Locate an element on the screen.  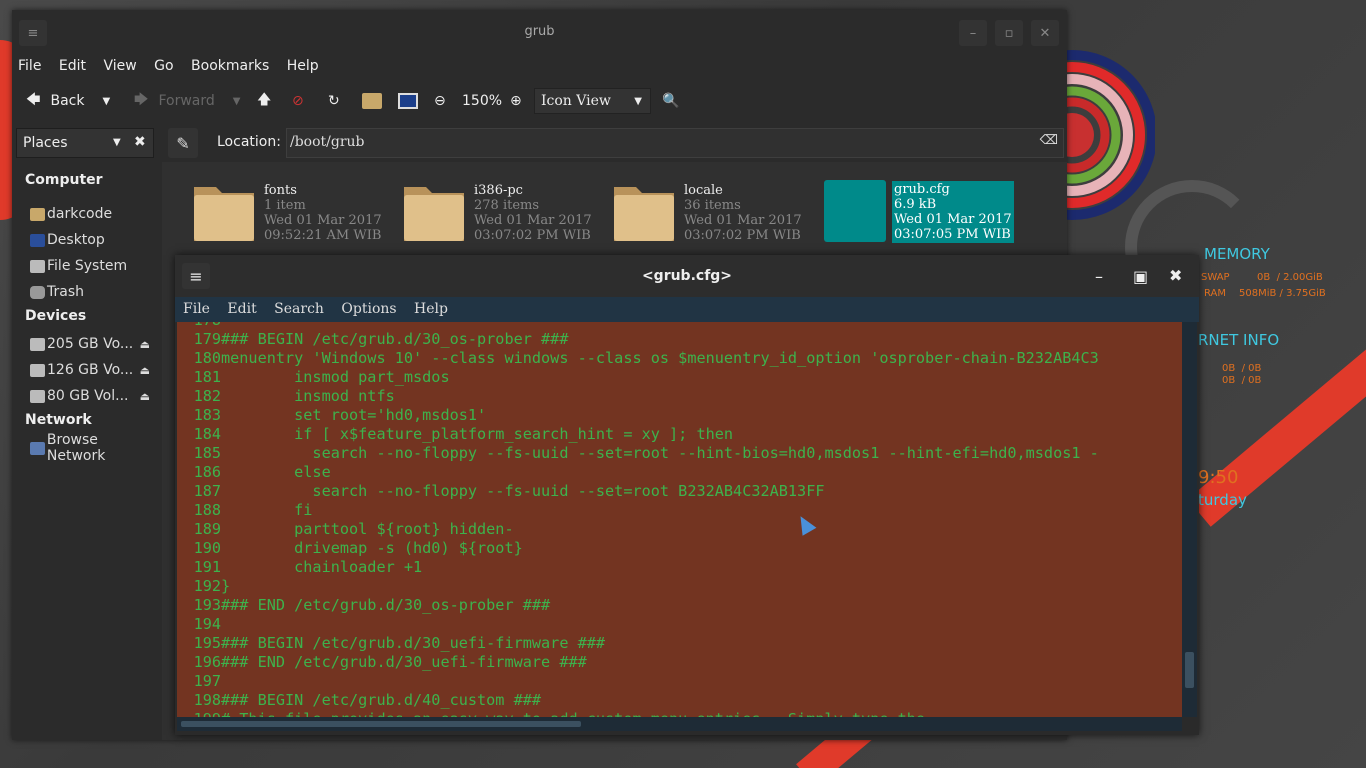
forward-button: 🡆 Forward ▼ is located at coordinates (187, 101).